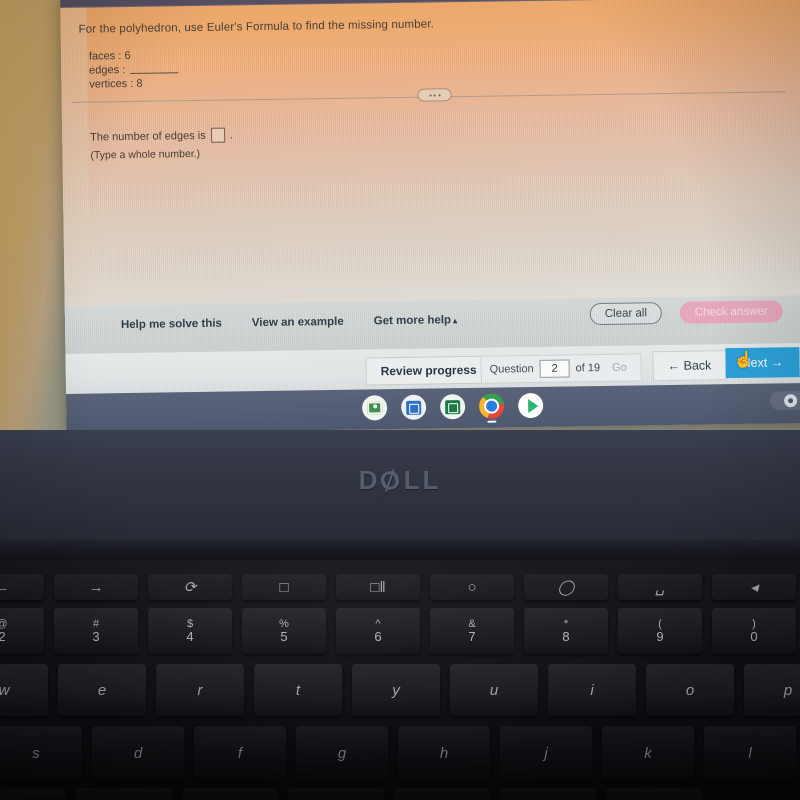  Describe the element at coordinates (422, 480) in the screenshot. I see `dell-ll: LL` at that location.